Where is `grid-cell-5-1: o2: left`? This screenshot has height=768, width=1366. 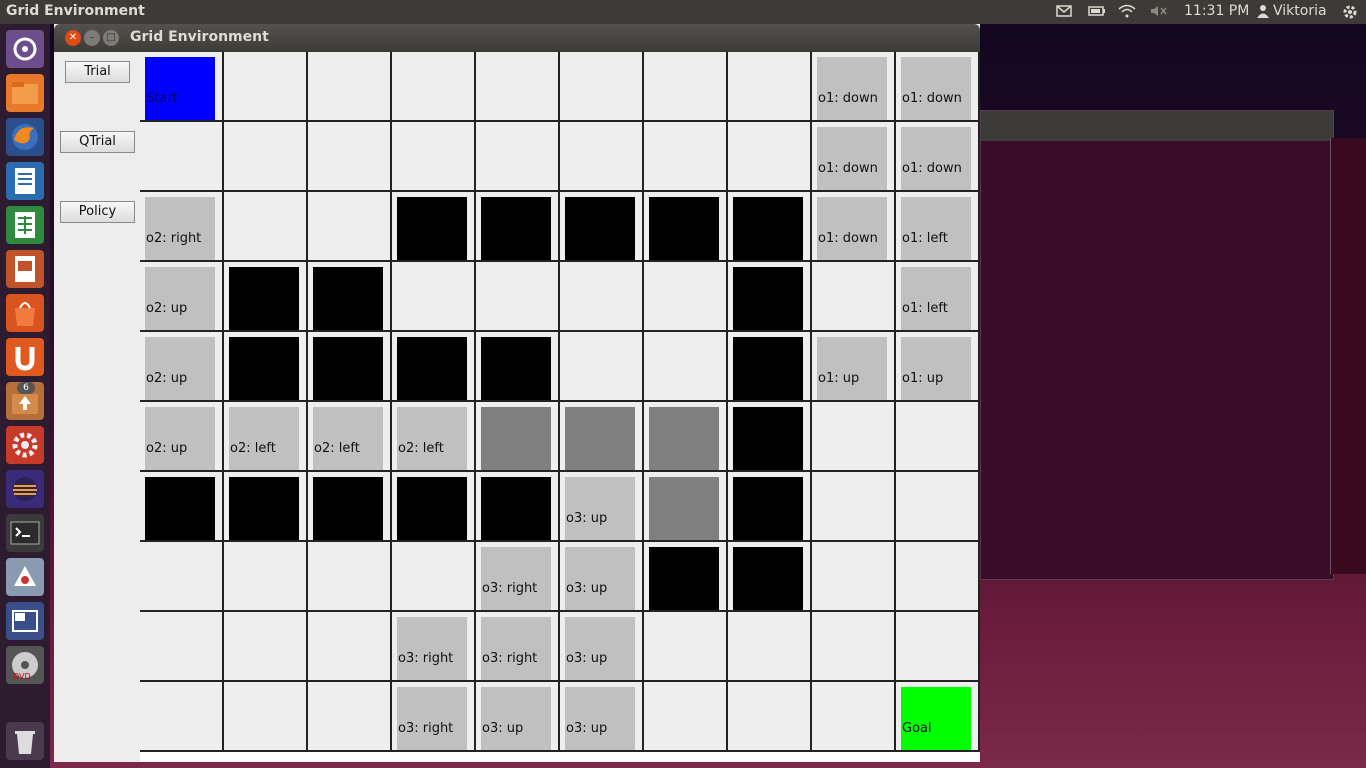
grid-cell-5-1: o2: left is located at coordinates (266, 437).